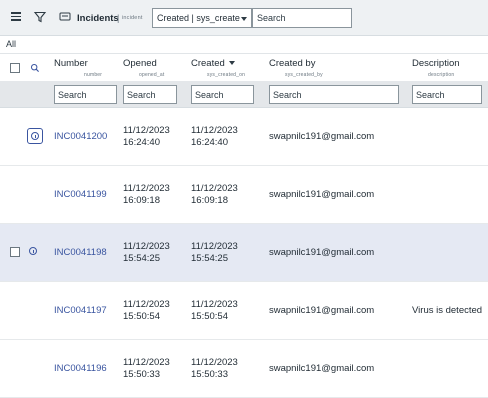 The height and width of the screenshot is (398, 488). I want to click on incident-number-link: INC0041196, so click(80, 368).